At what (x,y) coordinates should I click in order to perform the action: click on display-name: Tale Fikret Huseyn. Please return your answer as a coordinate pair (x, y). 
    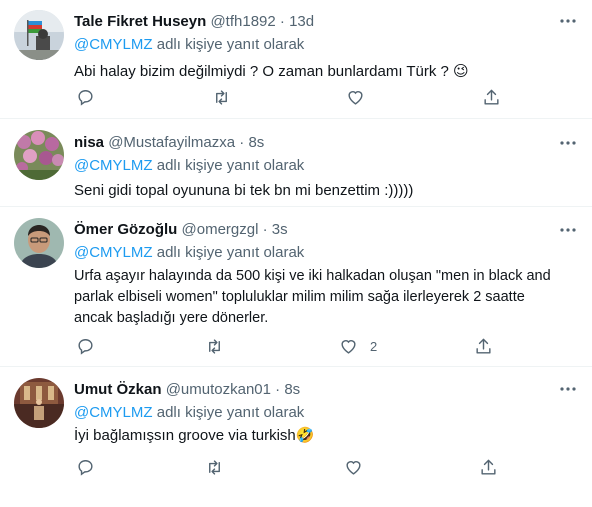
    Looking at the image, I should click on (140, 21).